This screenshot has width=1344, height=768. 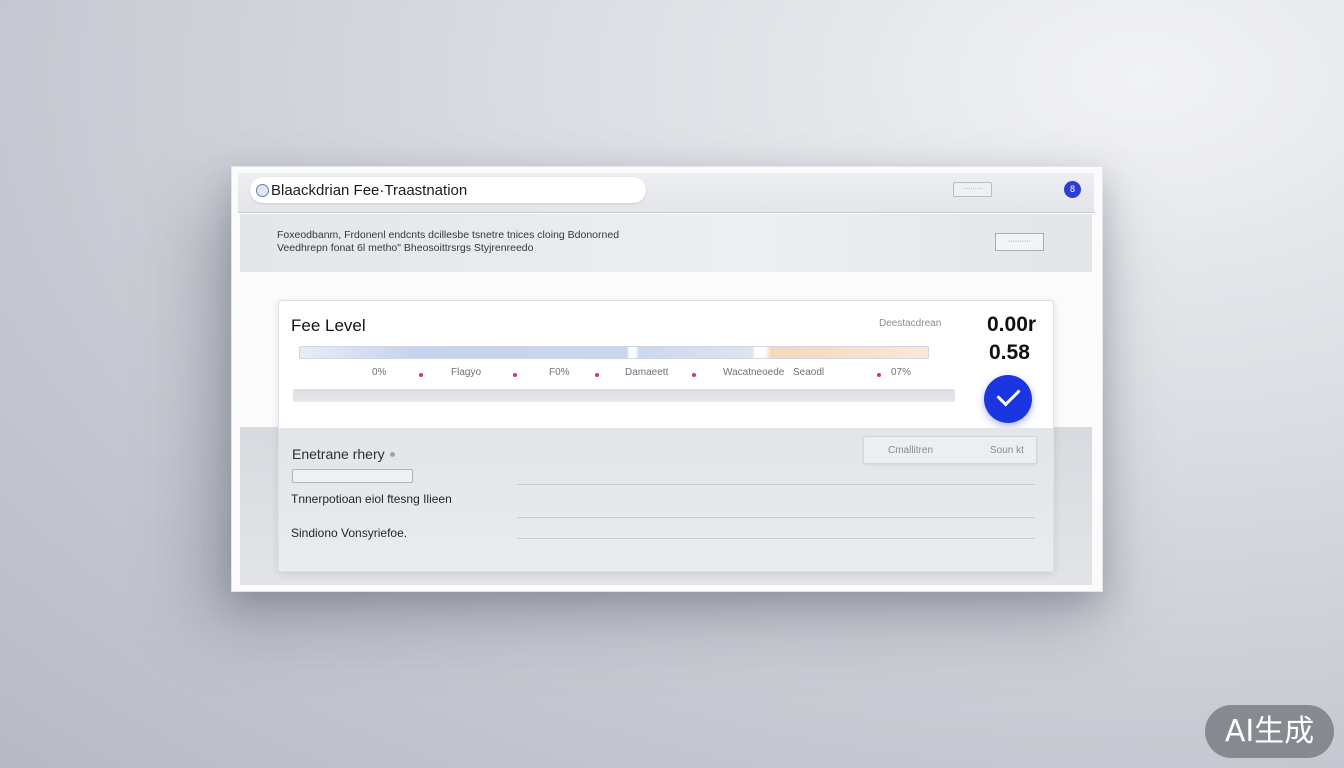 What do you see at coordinates (1007, 450) in the screenshot?
I see `tab-second: Soun kt` at bounding box center [1007, 450].